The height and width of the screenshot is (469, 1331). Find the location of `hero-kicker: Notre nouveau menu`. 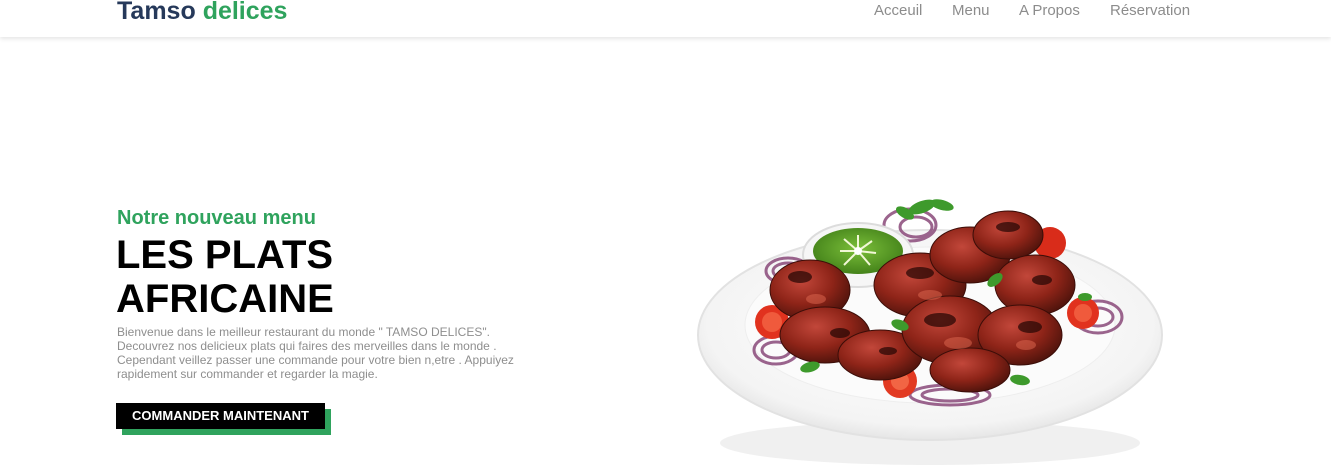

hero-kicker: Notre nouveau menu is located at coordinates (216, 218).